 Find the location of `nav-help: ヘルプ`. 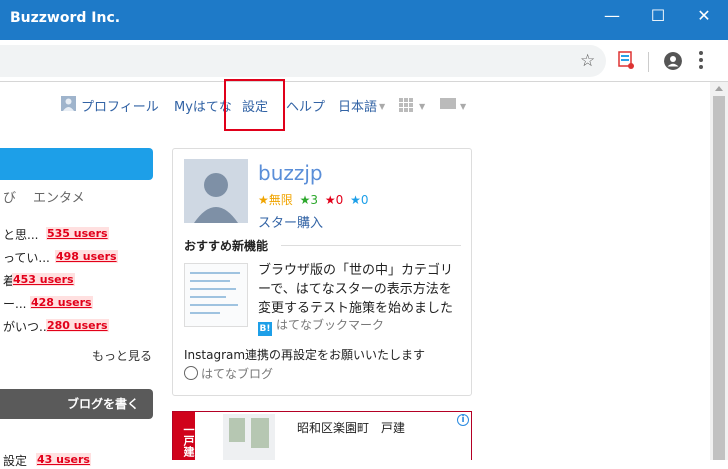

nav-help: ヘルプ is located at coordinates (305, 105).